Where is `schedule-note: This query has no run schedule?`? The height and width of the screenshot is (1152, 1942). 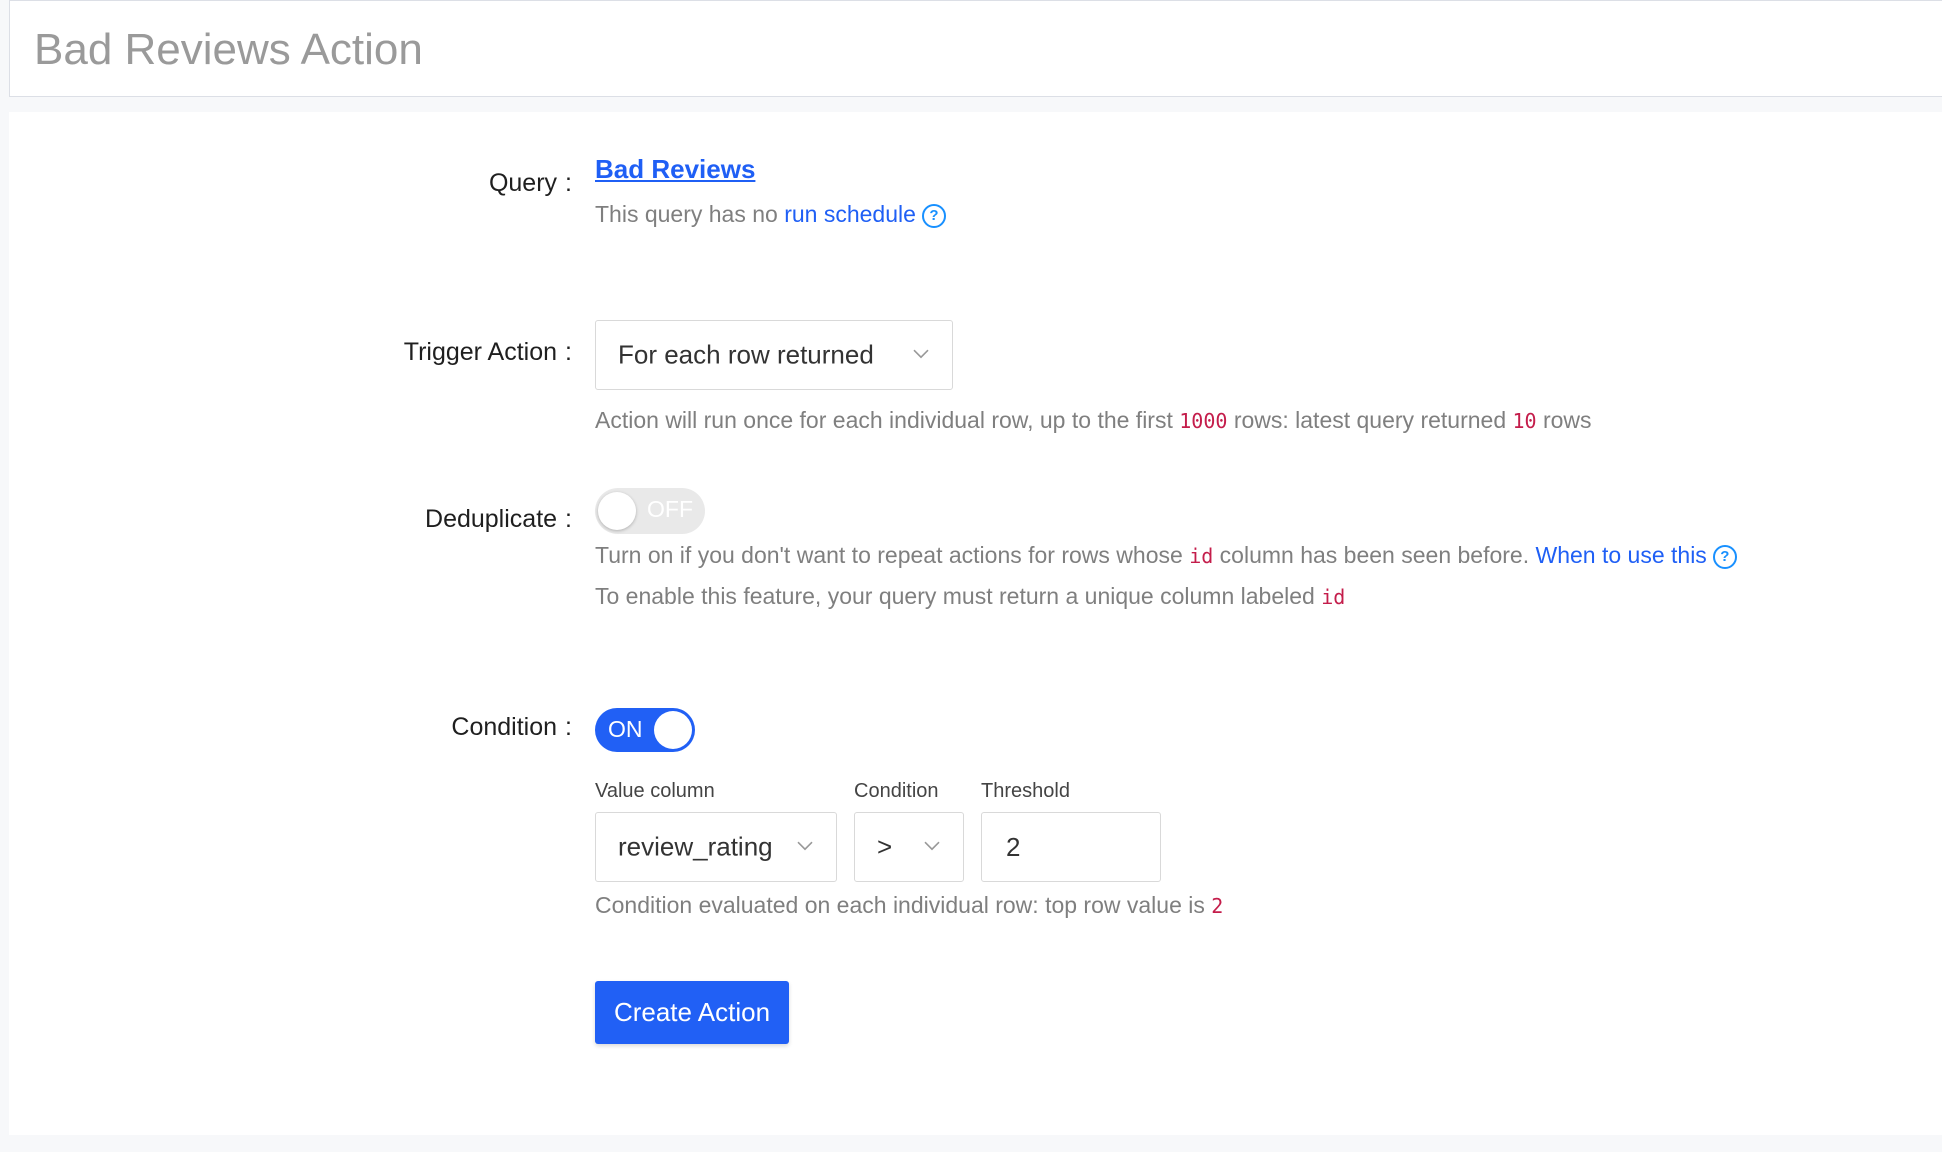 schedule-note: This query has no run schedule? is located at coordinates (770, 214).